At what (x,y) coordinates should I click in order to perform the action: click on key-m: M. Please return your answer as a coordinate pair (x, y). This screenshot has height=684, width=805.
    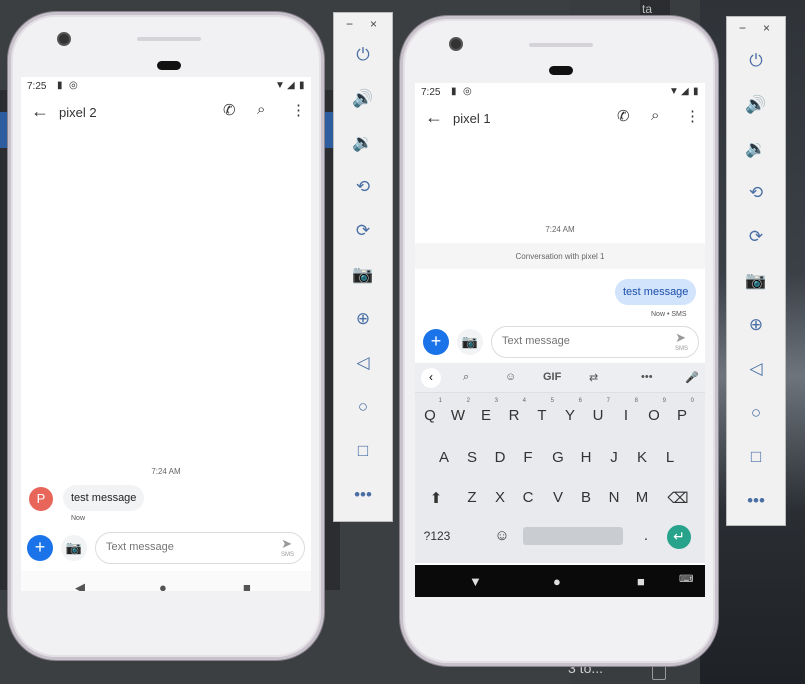
    Looking at the image, I should click on (642, 497).